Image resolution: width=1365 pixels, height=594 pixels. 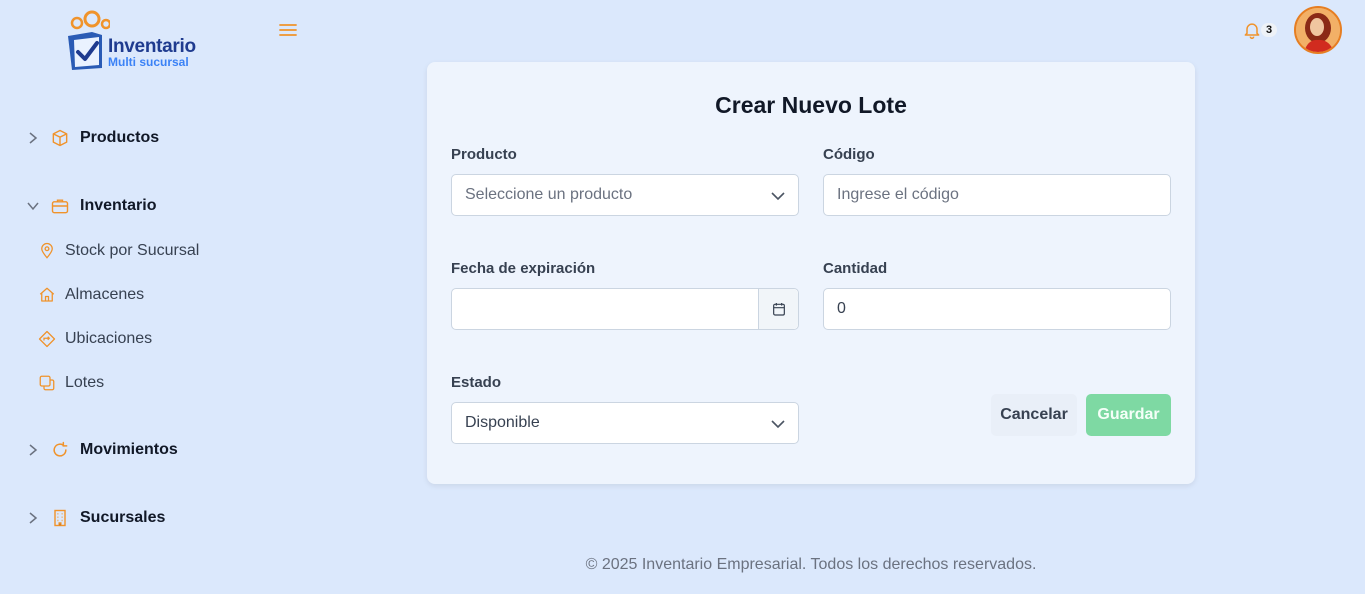 I want to click on building-icon, so click(x=60, y=518).